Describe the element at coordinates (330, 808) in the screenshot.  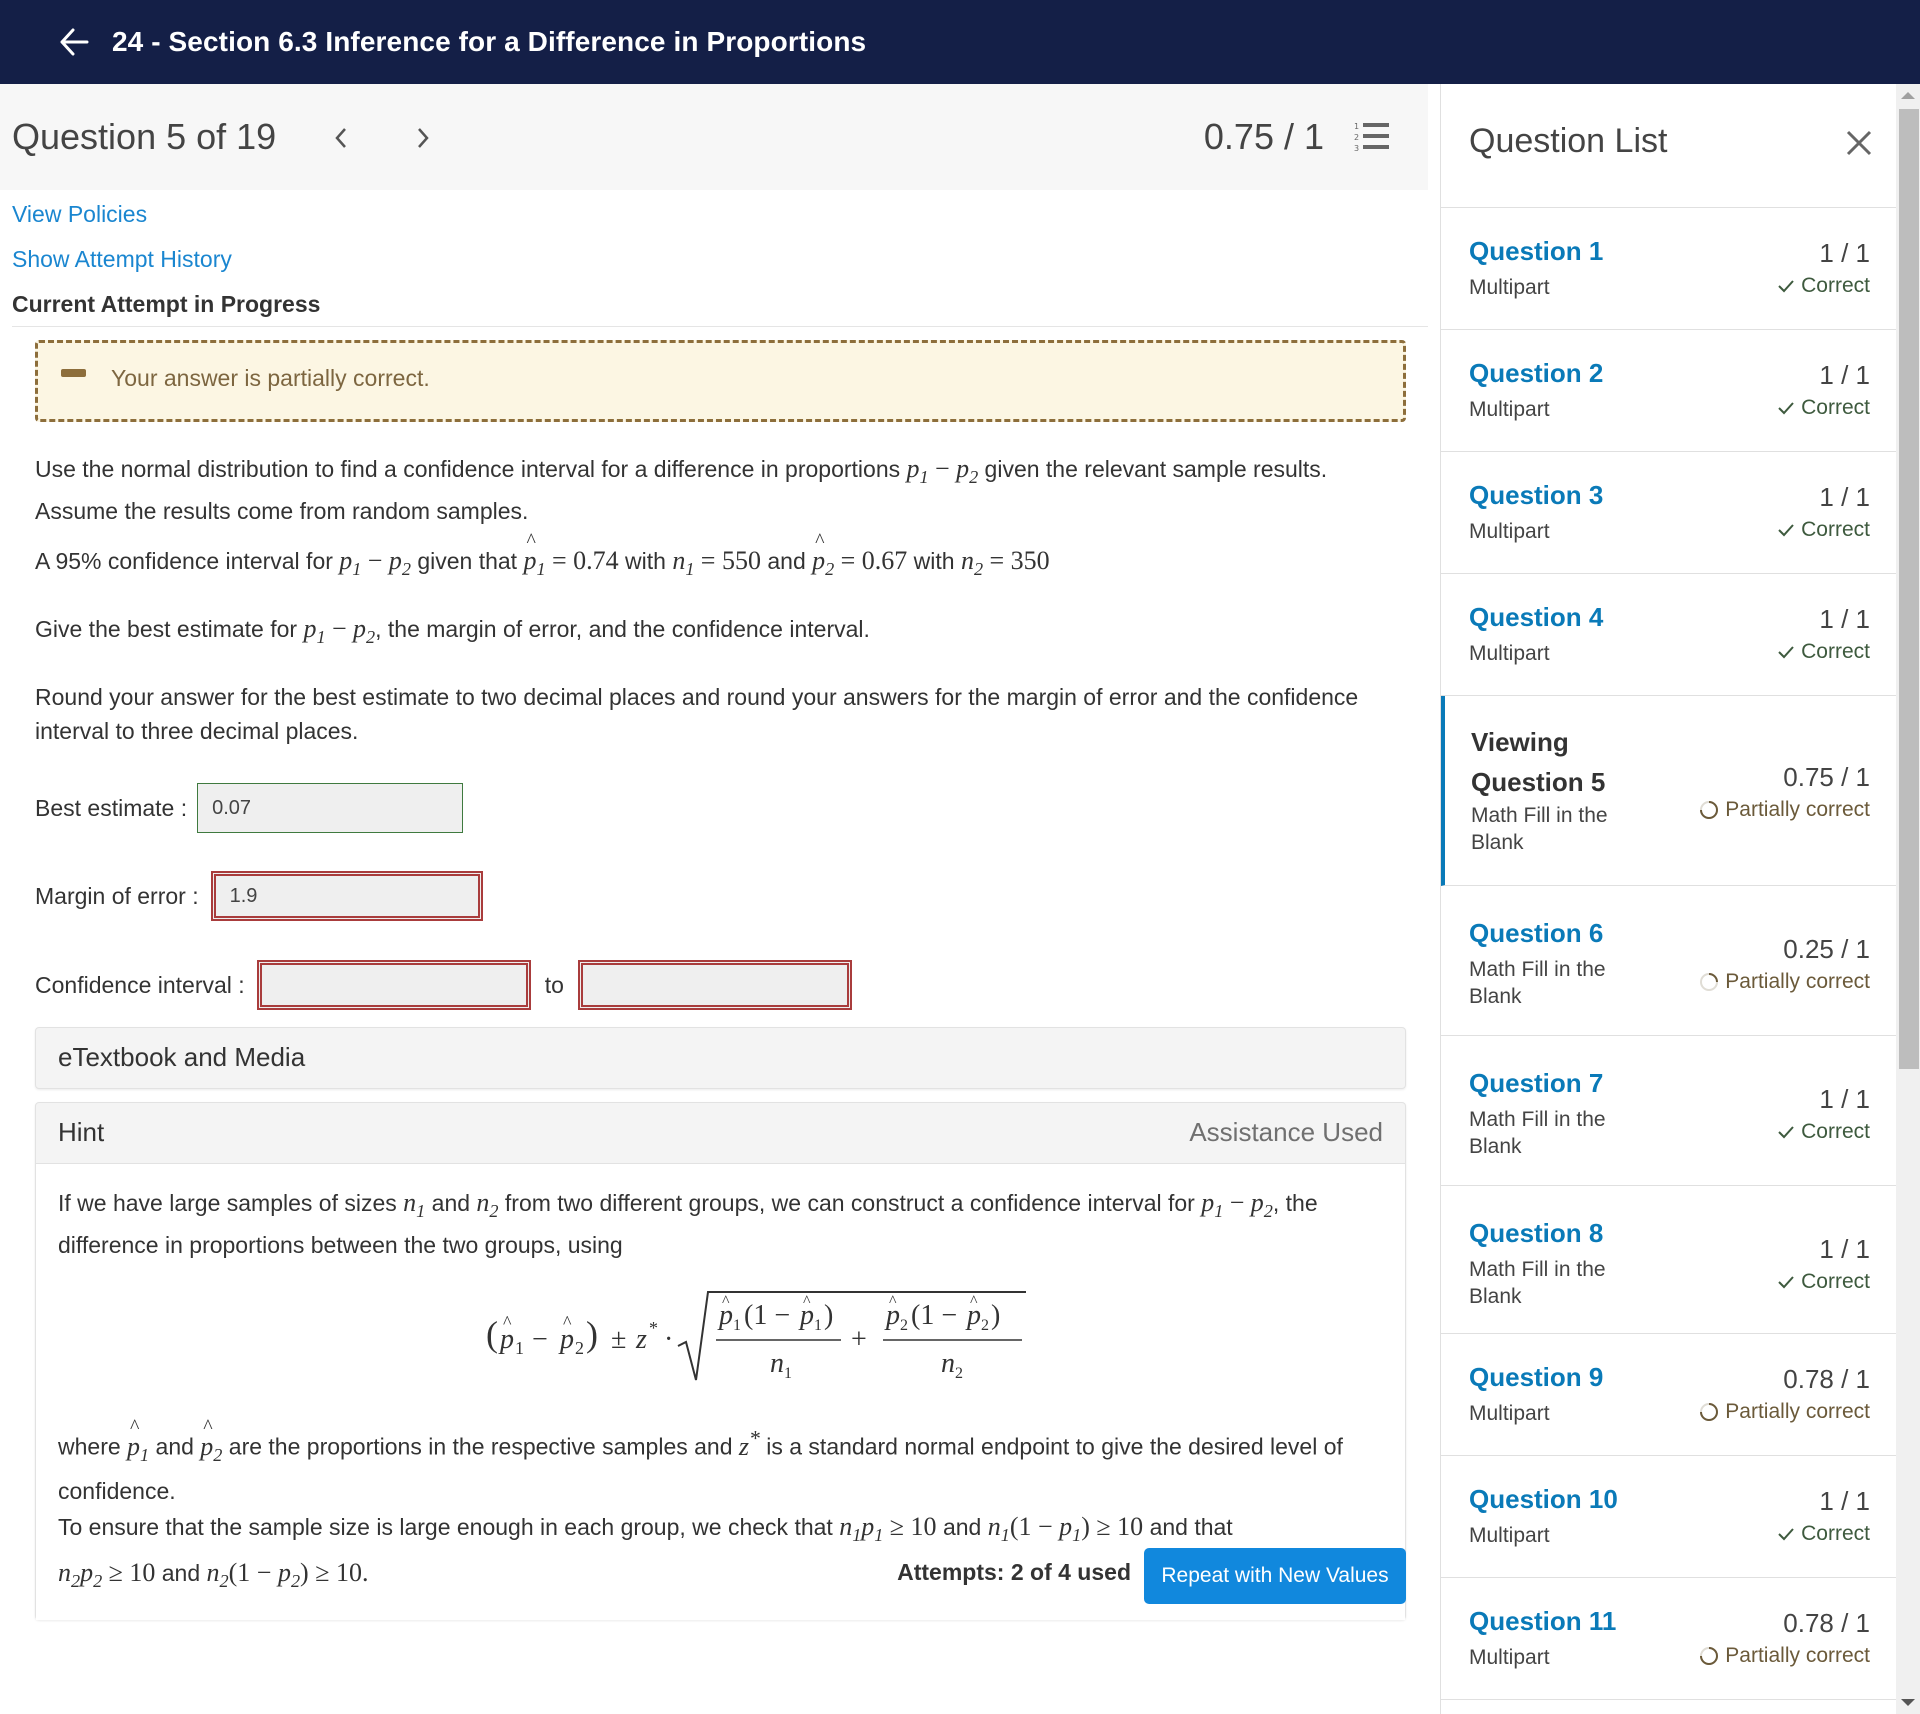
I see `best-estimate-input: 0.07` at that location.